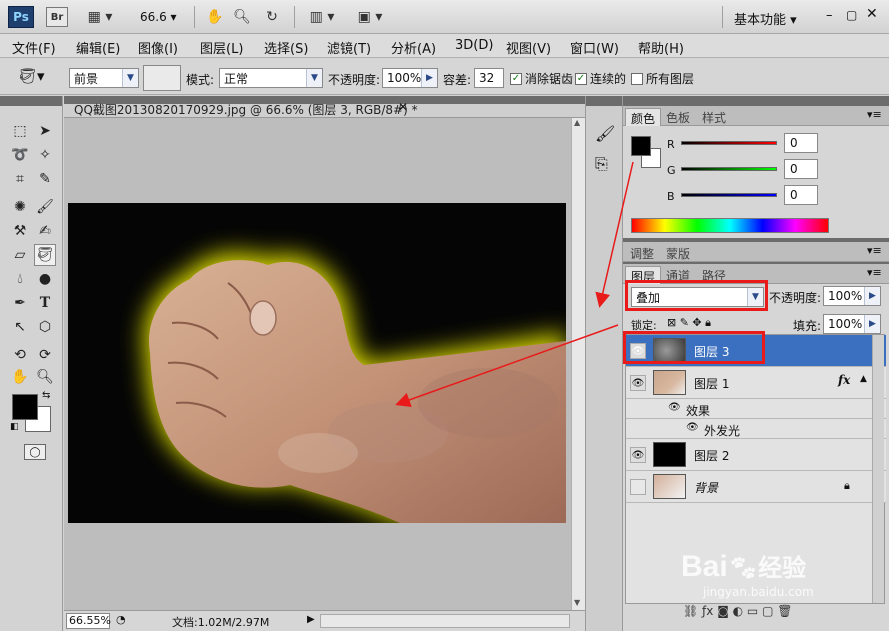 This screenshot has height=631, width=889. Describe the element at coordinates (737, 611) in the screenshot. I see `layer-actions: ⛓ ƒx ◙ ◐ ▭ ▢ 🗑︎` at that location.